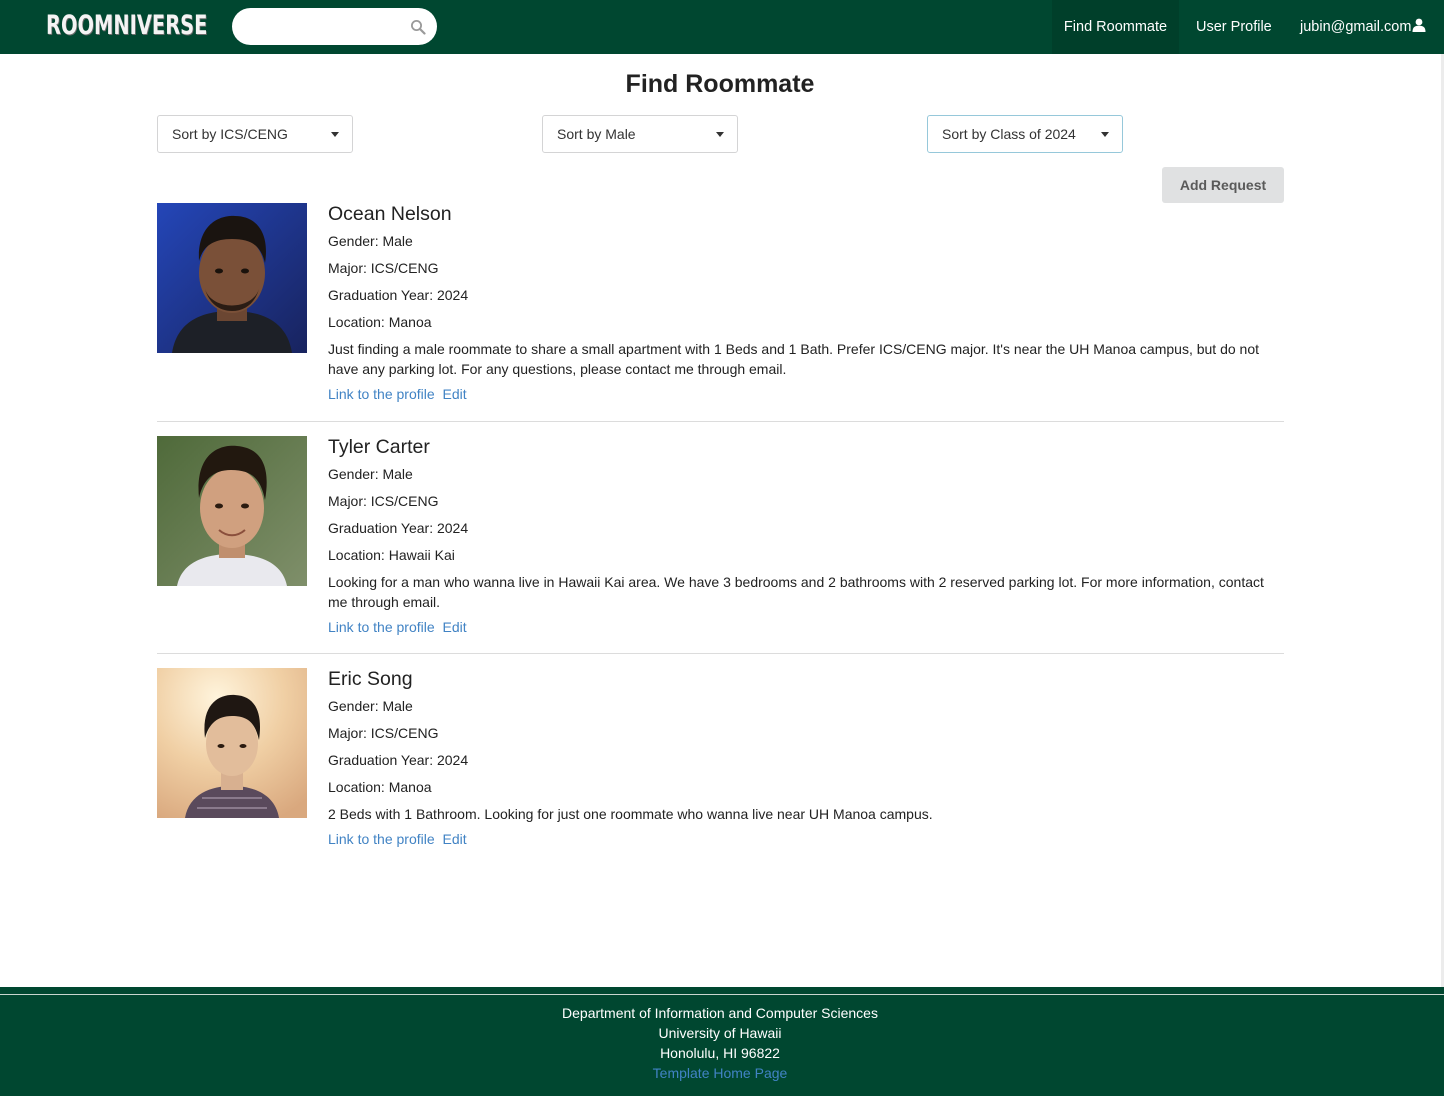 The height and width of the screenshot is (1096, 1444). I want to click on user-icon, so click(1419, 16).